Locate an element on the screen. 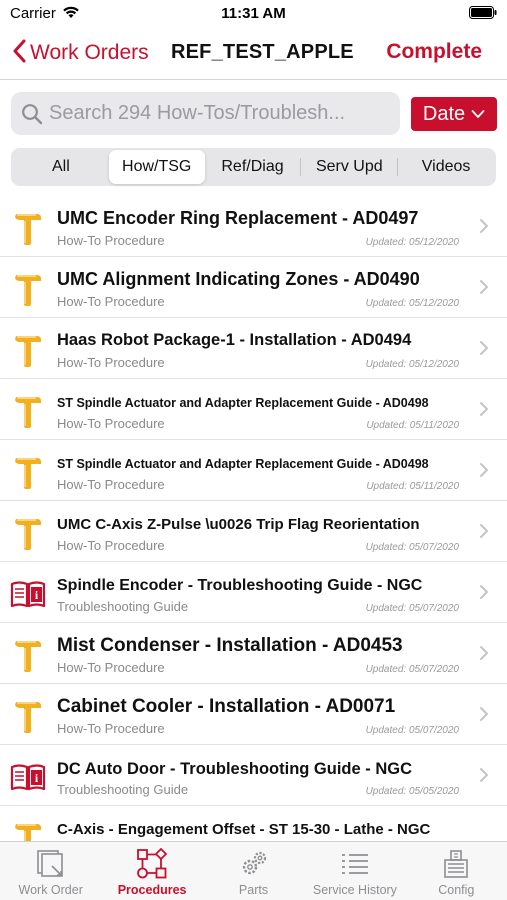 This screenshot has height=900, width=507. chevron-left-icon is located at coordinates (19, 53).